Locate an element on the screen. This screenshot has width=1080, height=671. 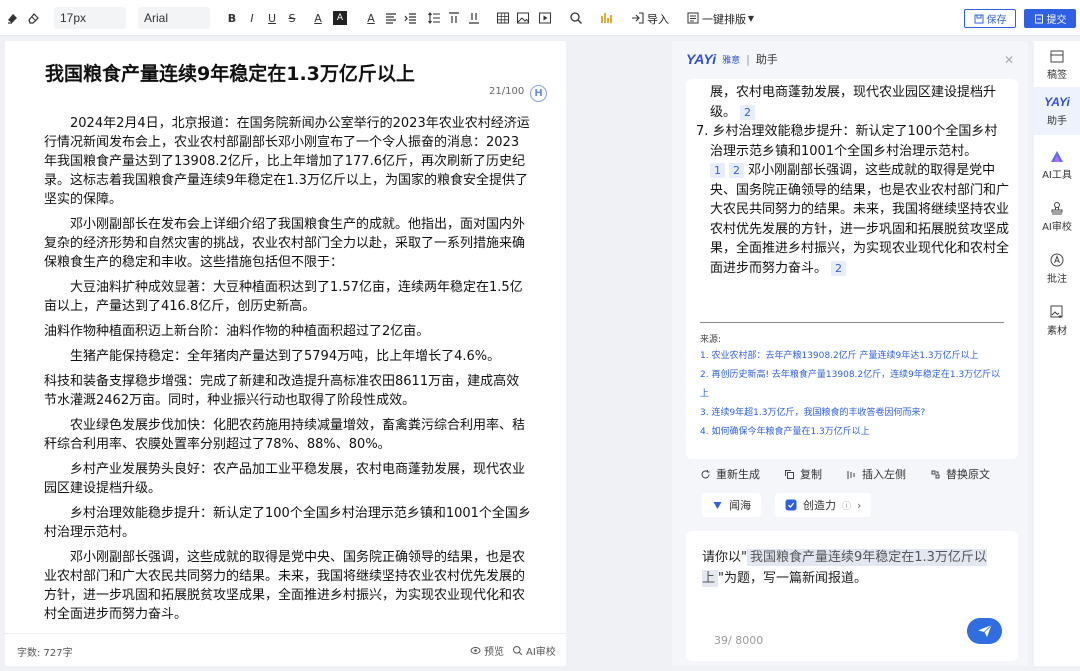
prompt-prefix: 请你以" is located at coordinates (724, 557).